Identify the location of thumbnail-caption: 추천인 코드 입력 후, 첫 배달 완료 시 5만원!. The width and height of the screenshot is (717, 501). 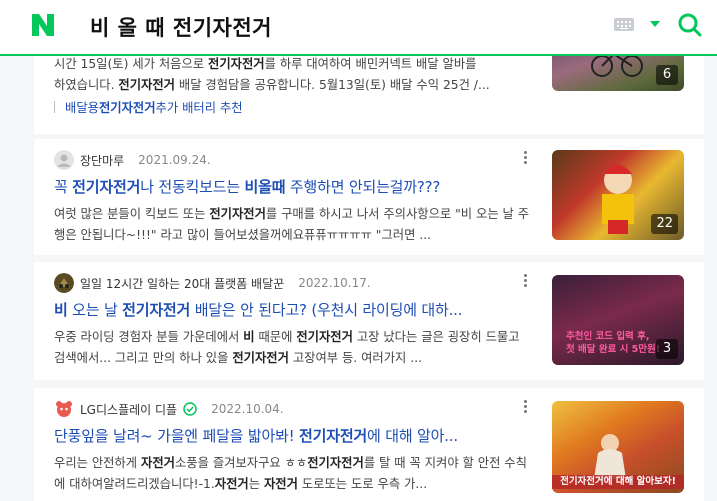
(613, 343).